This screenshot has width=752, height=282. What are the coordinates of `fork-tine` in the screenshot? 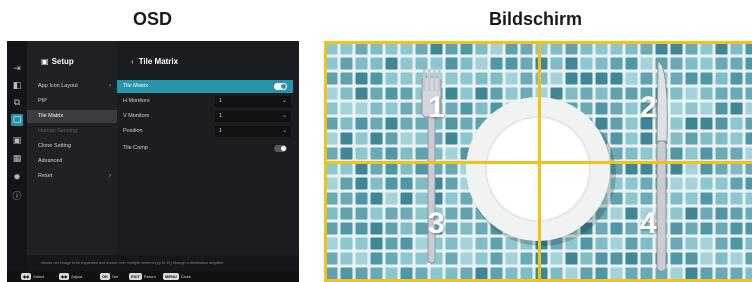 It's located at (439, 80).